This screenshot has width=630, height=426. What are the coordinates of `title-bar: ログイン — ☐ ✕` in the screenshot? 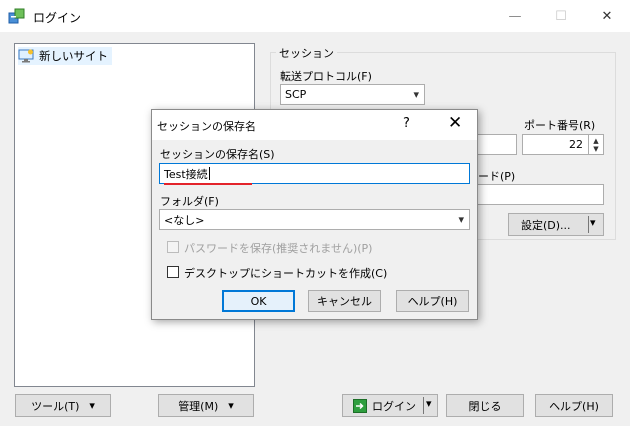 It's located at (315, 16).